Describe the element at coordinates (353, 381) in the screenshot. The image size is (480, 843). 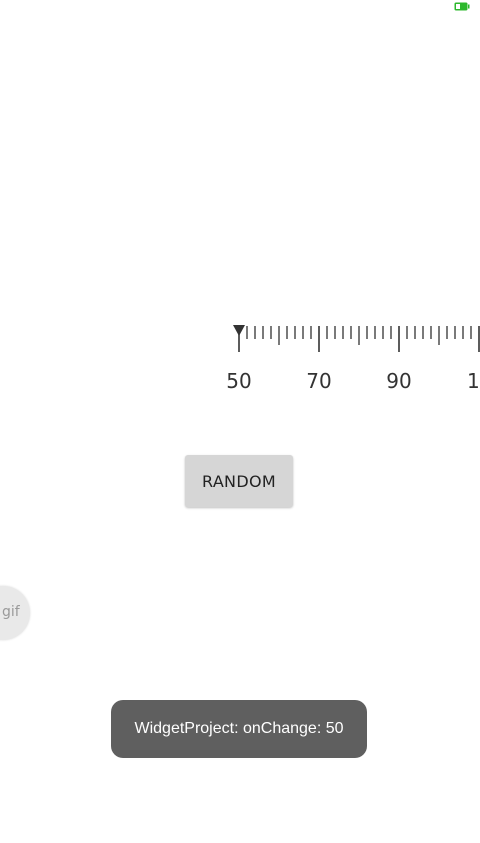
I see `ruler-labels: 50 70 90 11` at that location.